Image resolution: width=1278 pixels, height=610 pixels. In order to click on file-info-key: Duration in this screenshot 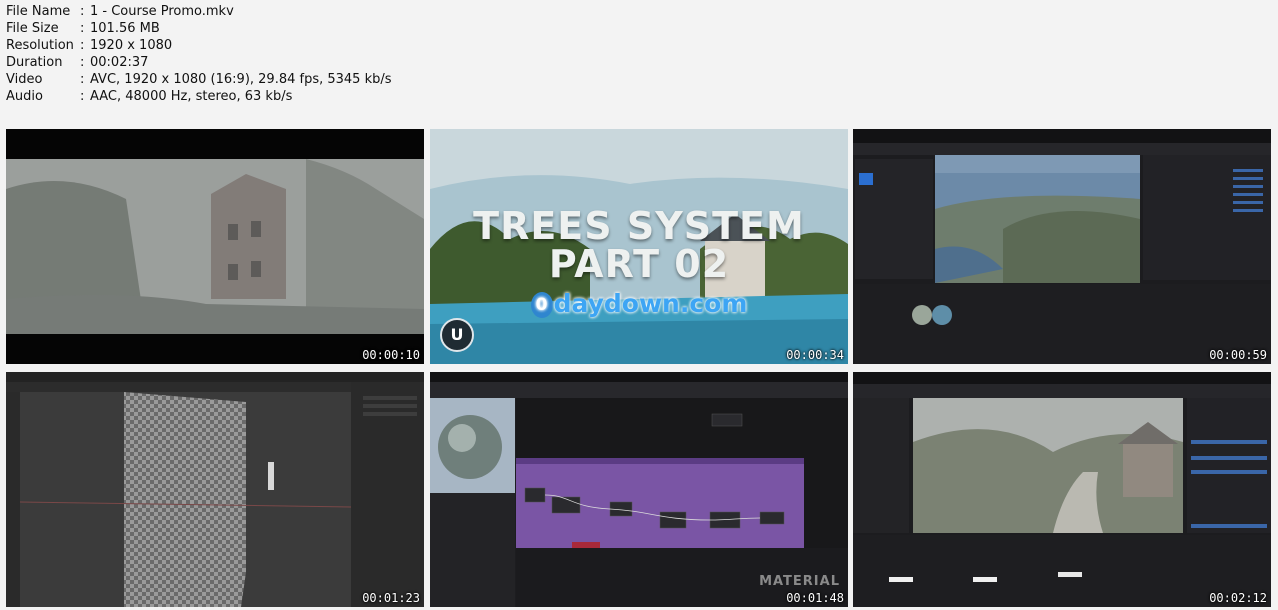, I will do `click(34, 62)`.